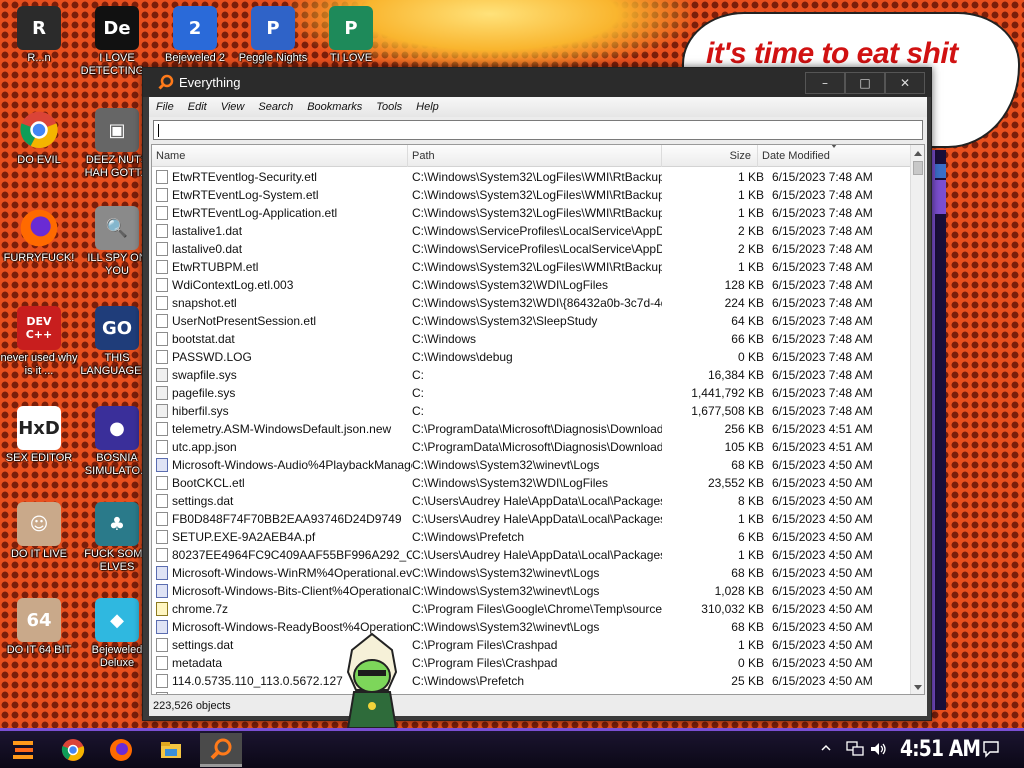 The height and width of the screenshot is (768, 1024). Describe the element at coordinates (162, 573) in the screenshot. I see `event-log-file-icon` at that location.